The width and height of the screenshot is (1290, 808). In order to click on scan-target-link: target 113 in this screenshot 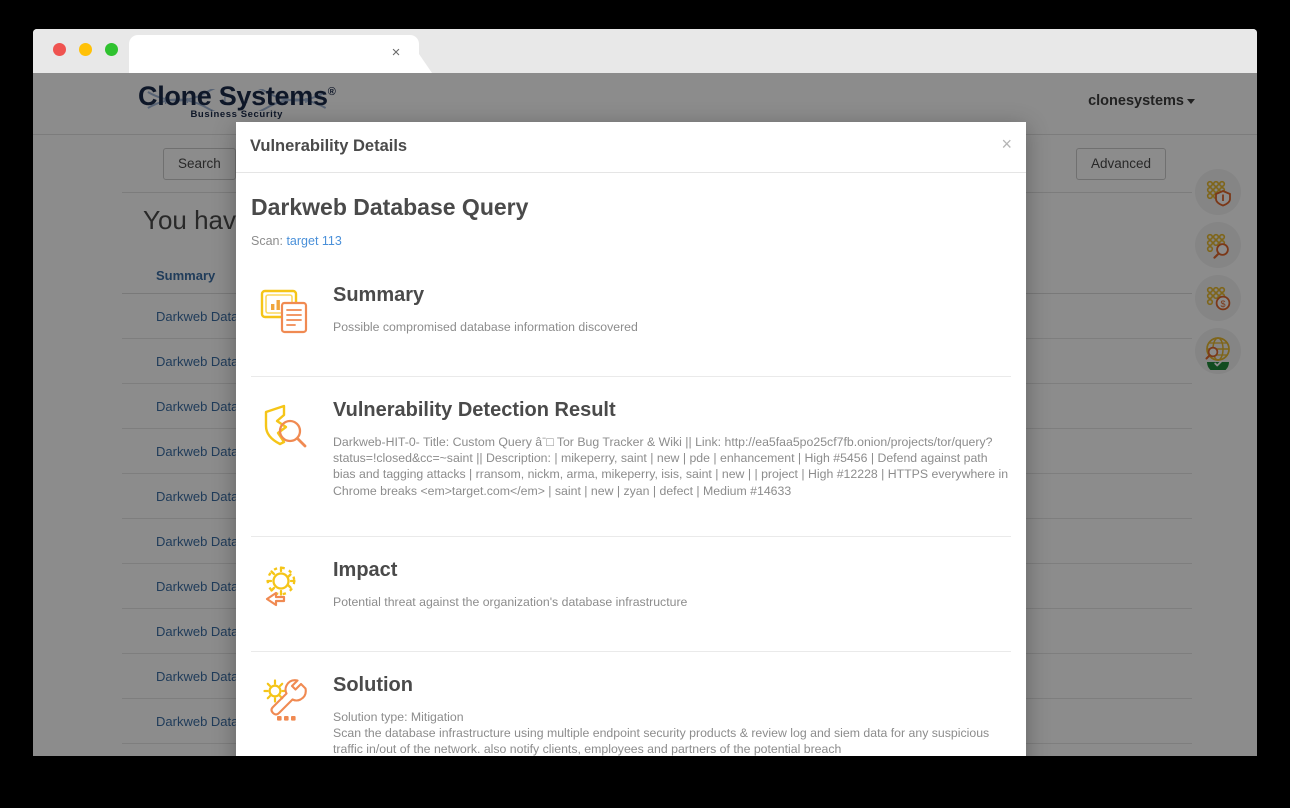, I will do `click(313, 241)`.